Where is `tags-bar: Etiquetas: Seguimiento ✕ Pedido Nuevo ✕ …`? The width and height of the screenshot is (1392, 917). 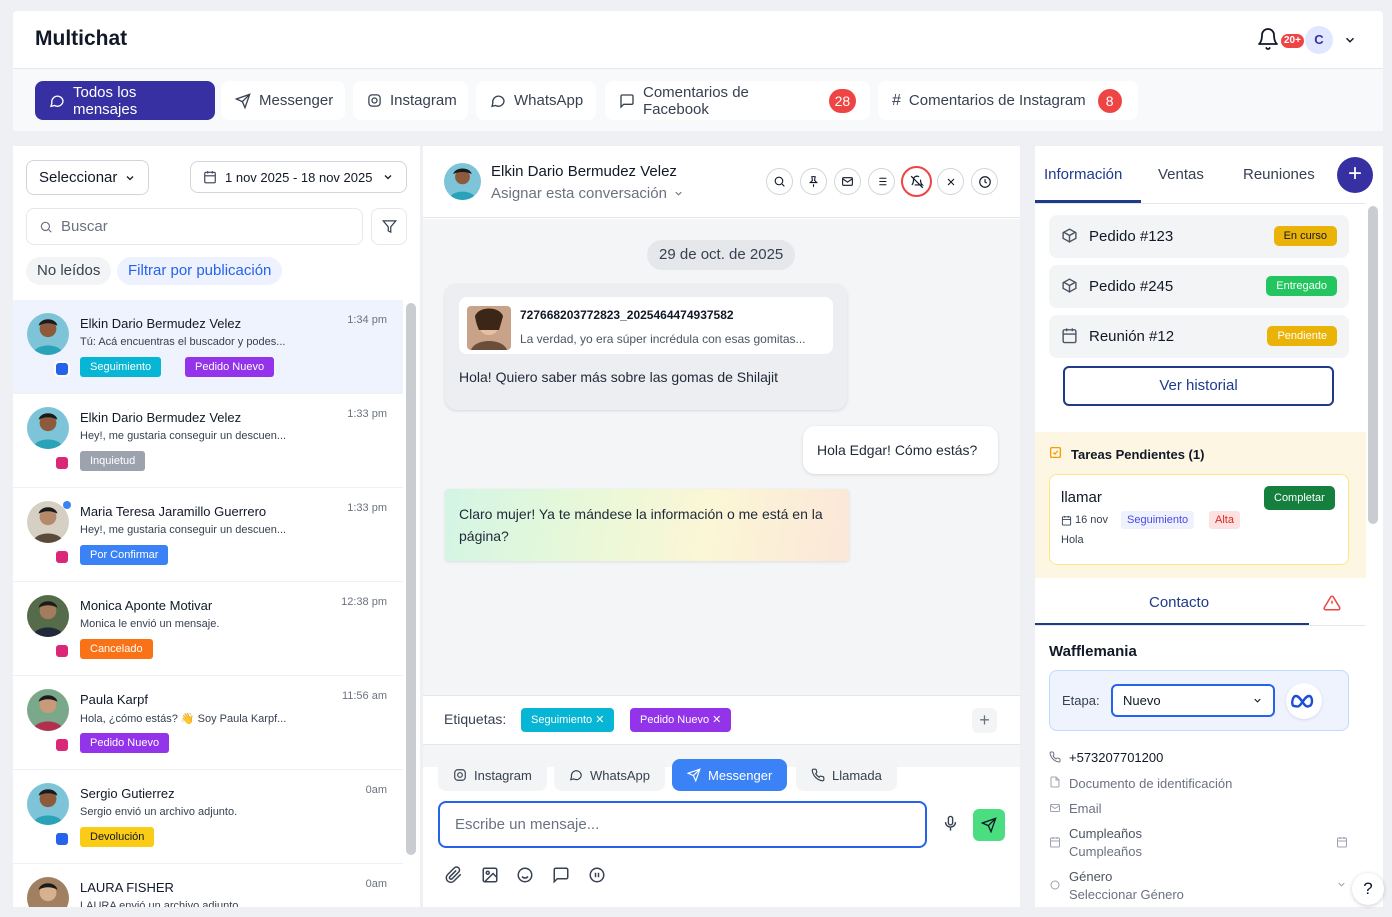
tags-bar: Etiquetas: Seguimiento ✕ Pedido Nuevo ✕ … is located at coordinates (721, 720).